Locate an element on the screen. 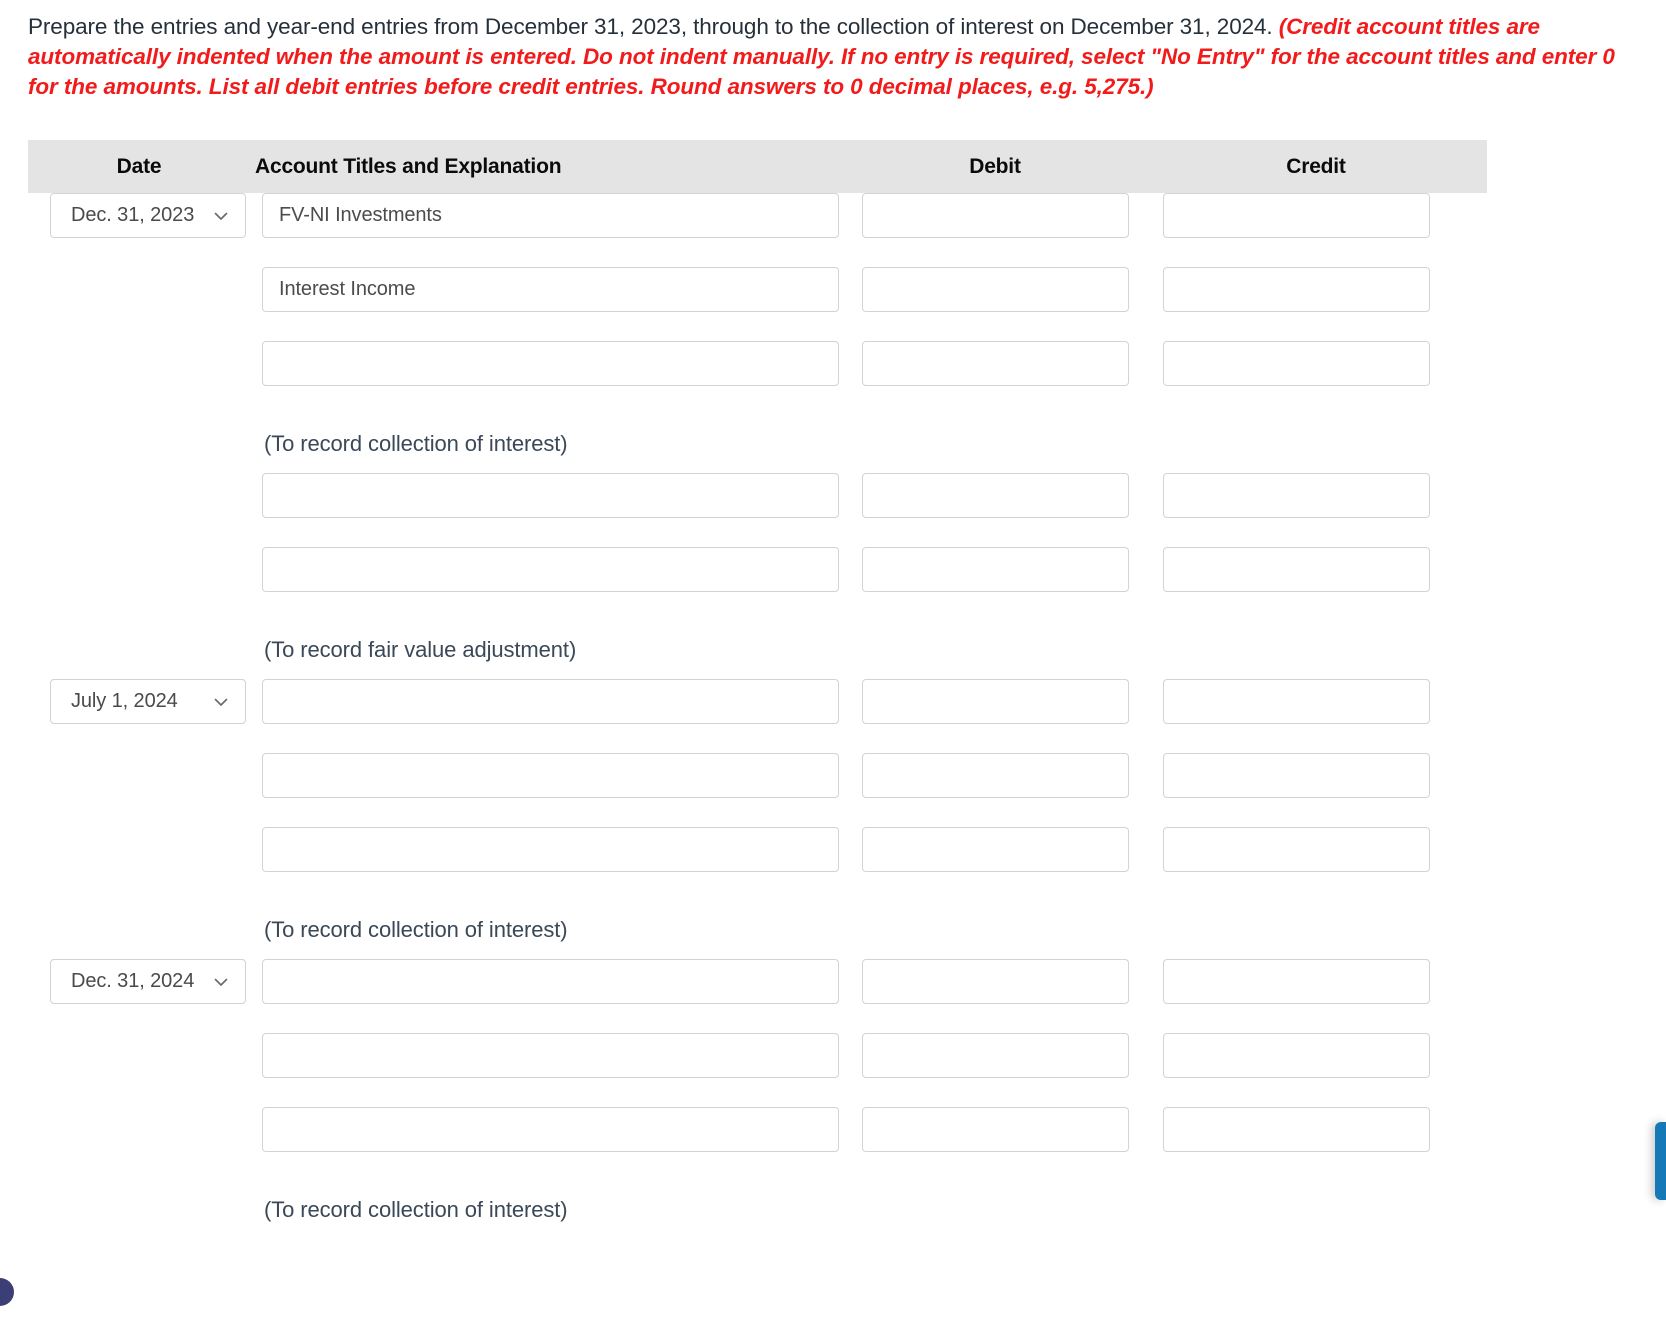 The image size is (1666, 1322). date-select-value: Dec. 31, 2024 is located at coordinates (133, 981).